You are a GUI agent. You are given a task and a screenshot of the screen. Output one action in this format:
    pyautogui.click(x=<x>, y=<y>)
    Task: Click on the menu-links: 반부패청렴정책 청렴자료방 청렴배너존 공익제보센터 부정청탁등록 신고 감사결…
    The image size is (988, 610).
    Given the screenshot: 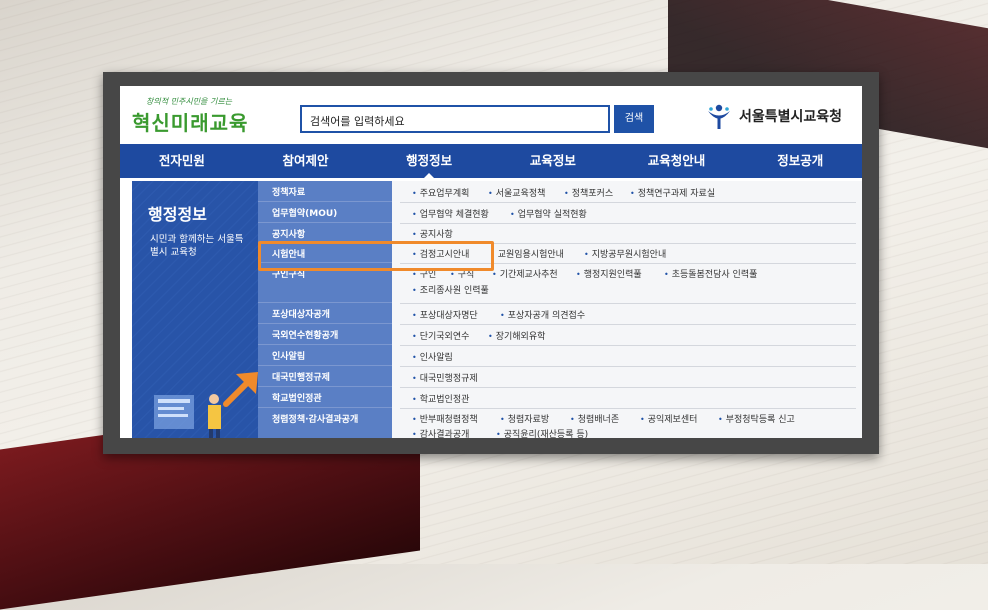 What is the action you would take?
    pyautogui.click(x=628, y=423)
    